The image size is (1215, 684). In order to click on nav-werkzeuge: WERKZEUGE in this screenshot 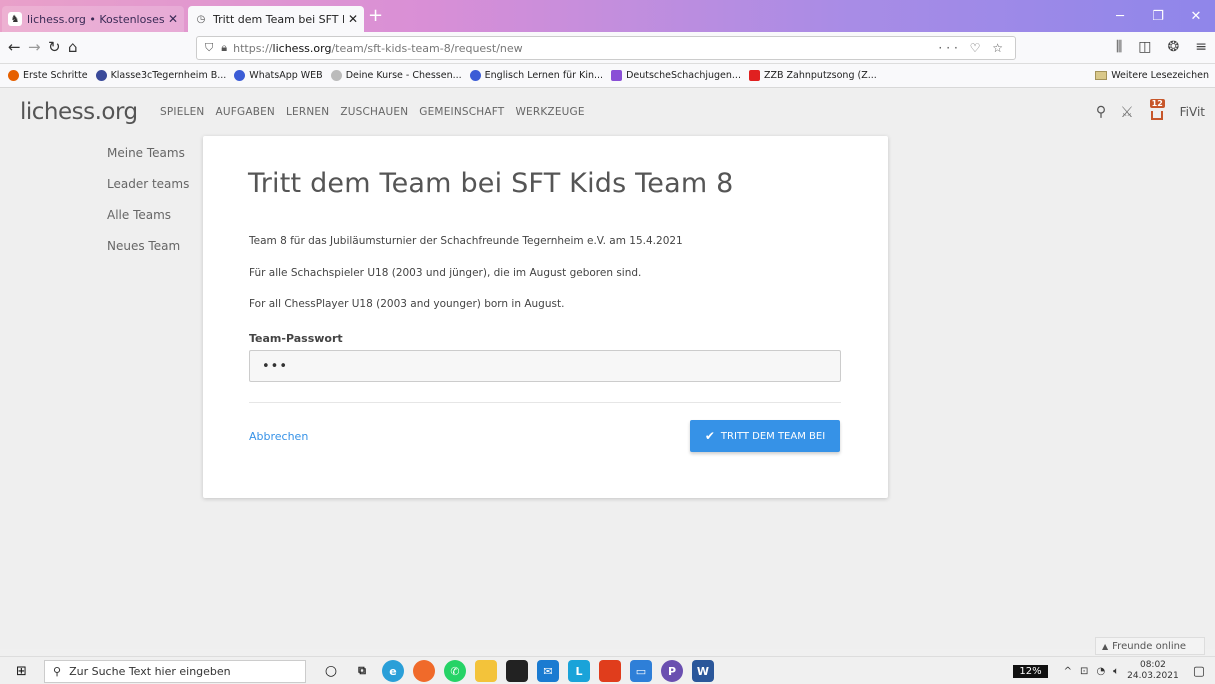, I will do `click(549, 112)`.